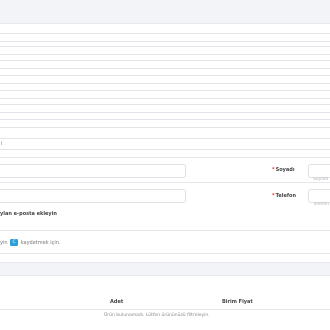 Image resolution: width=330 pixels, height=330 pixels. I want to click on save-hint: yin C kaydetmek için., so click(30, 242).